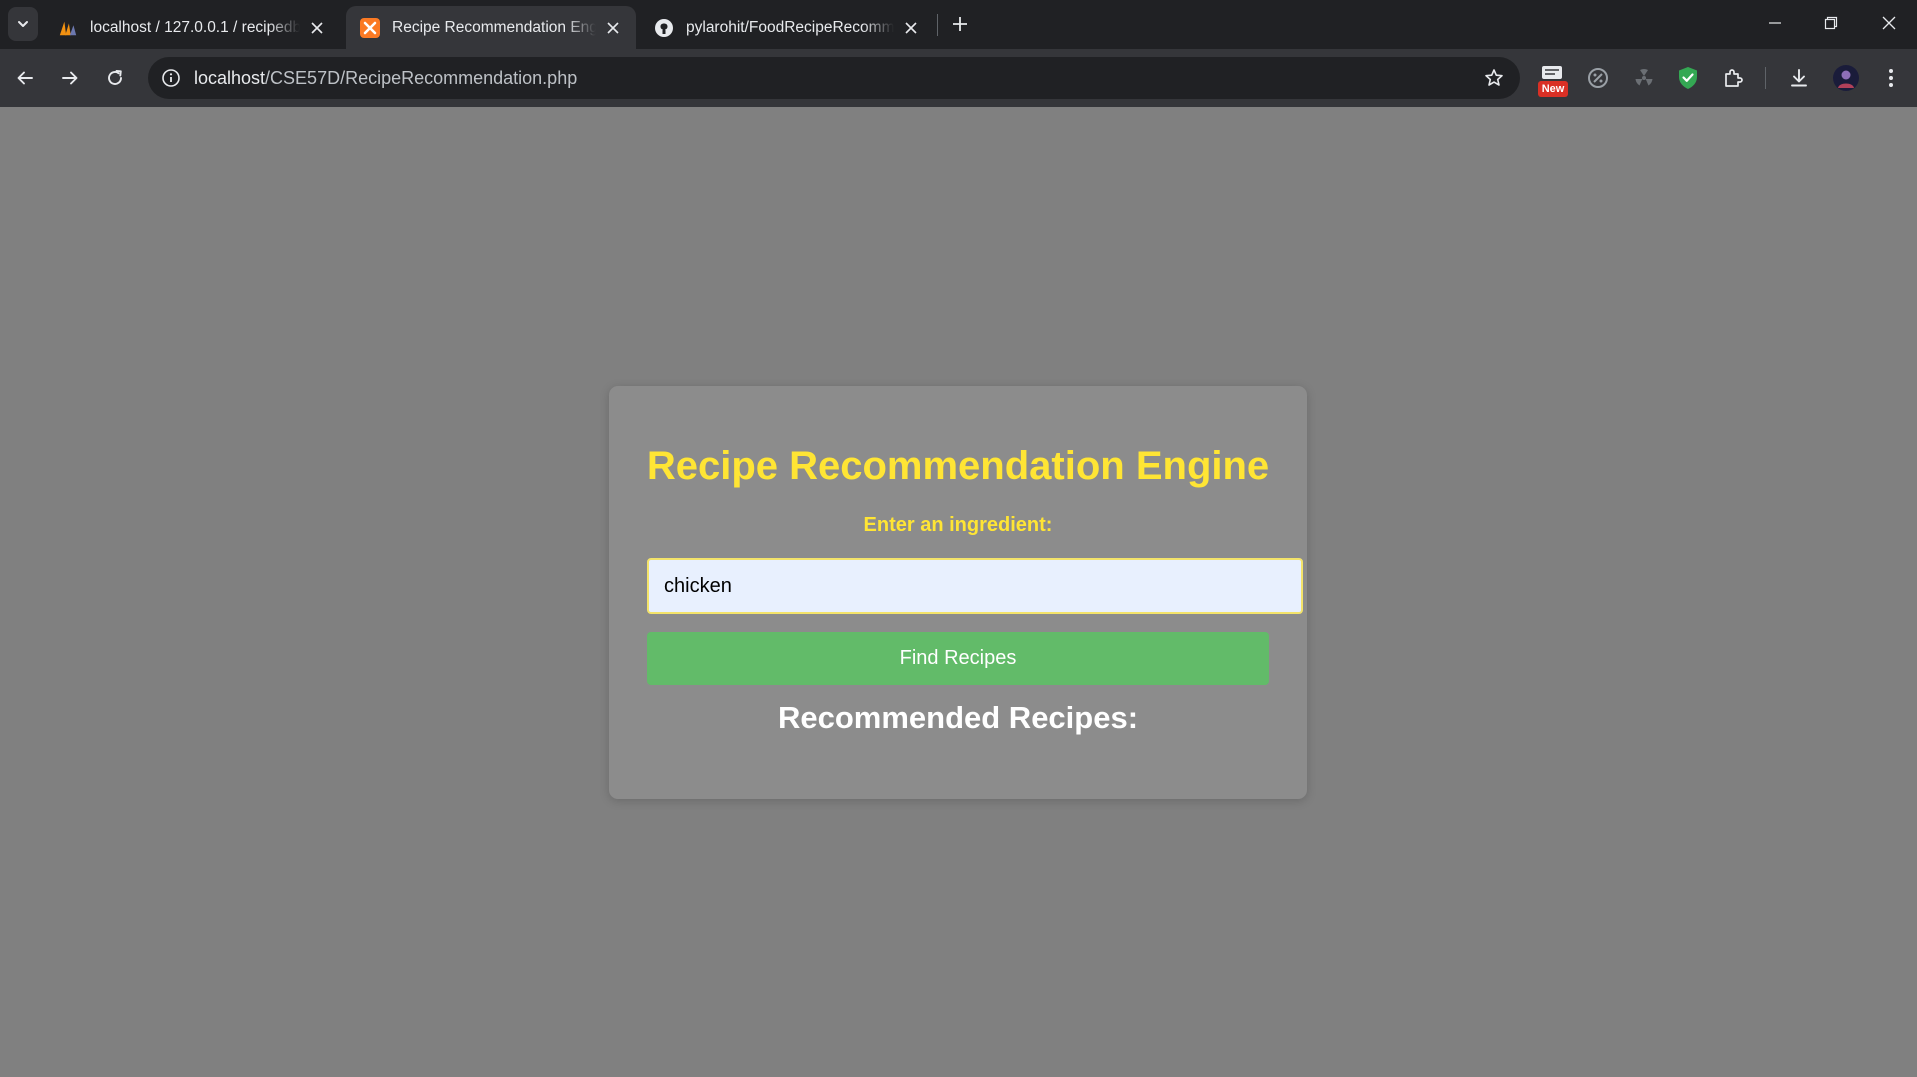 Image resolution: width=1917 pixels, height=1077 pixels. What do you see at coordinates (68, 28) in the screenshot?
I see `phpmyadmin-icon` at bounding box center [68, 28].